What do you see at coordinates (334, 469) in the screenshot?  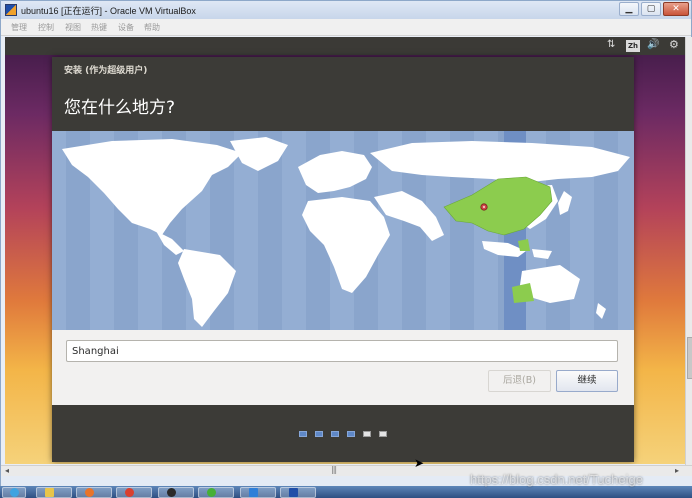 I see `scroll-grip-icon: |||` at bounding box center [334, 469].